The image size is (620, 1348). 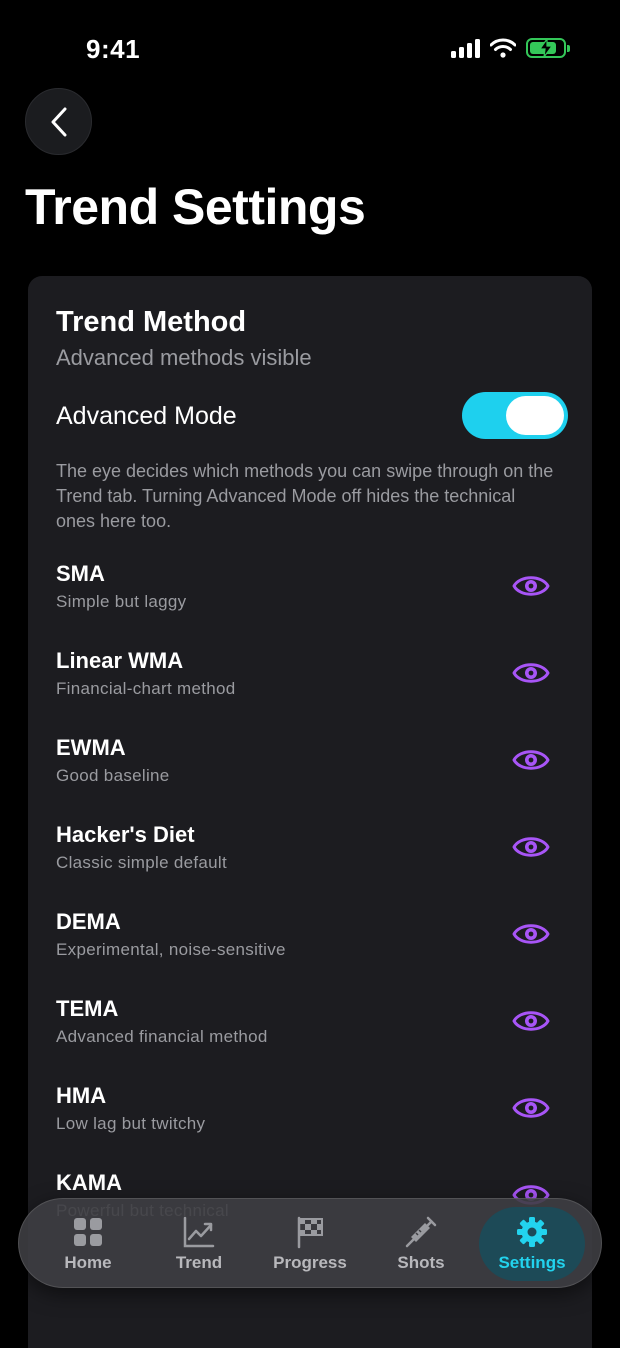 I want to click on method-row: DEMA Experimental, noise-sensitive, so click(x=310, y=949).